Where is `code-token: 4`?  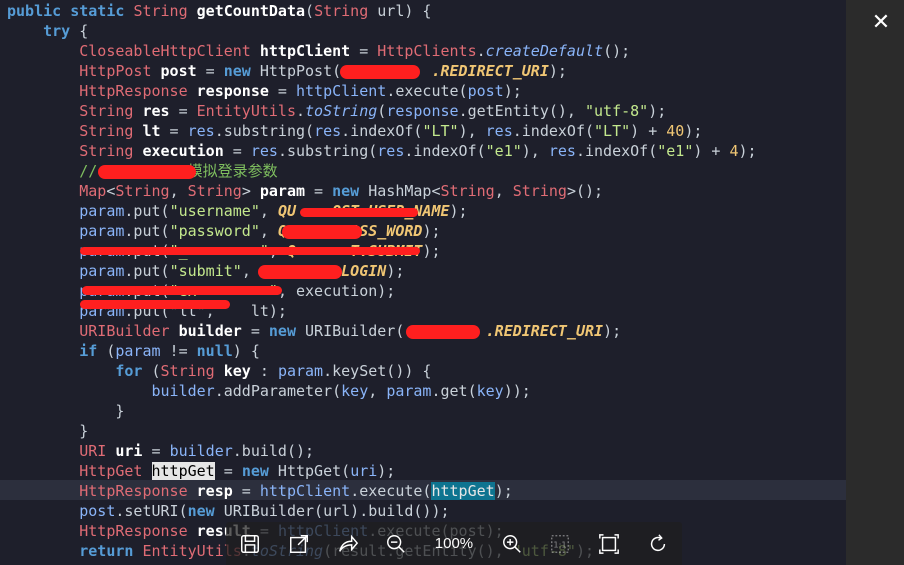
code-token: 4 is located at coordinates (734, 151).